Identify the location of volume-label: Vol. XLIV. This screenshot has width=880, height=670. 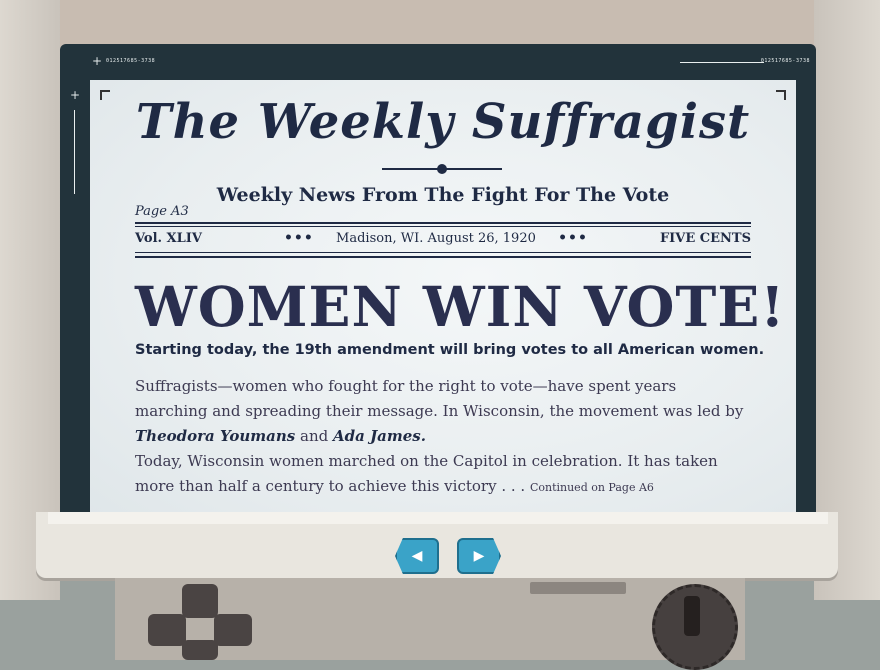
(168, 238).